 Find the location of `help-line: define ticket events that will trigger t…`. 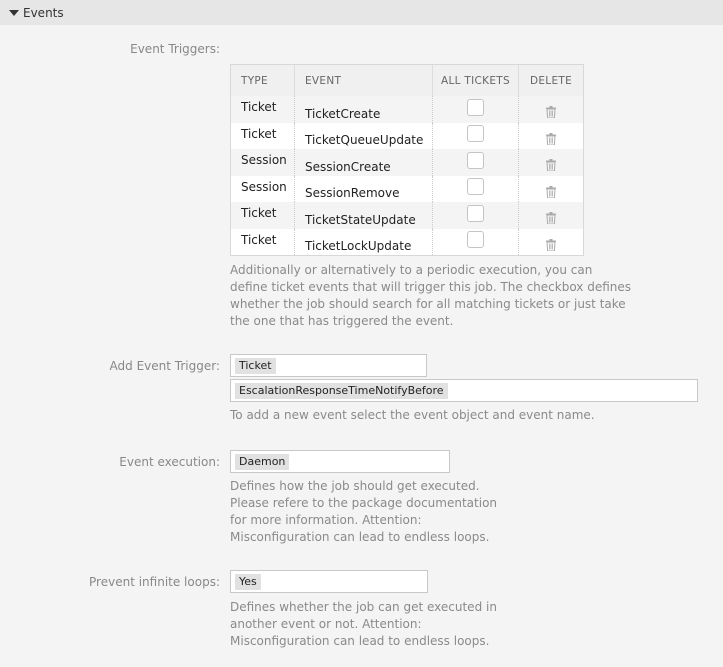

help-line: define ticket events that will trigger t… is located at coordinates (431, 287).